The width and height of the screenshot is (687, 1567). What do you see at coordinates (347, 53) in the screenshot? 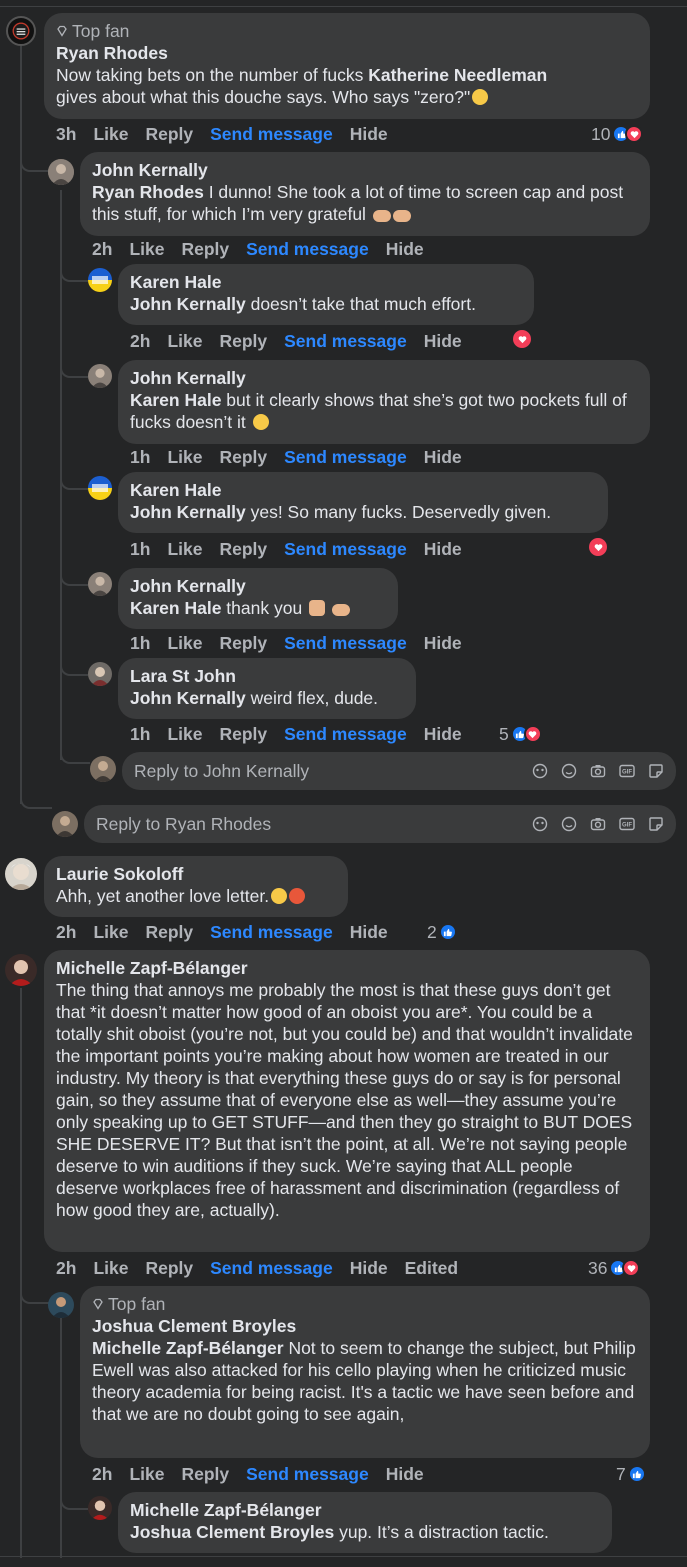
I see `comment-author: Ryan Rhodes` at bounding box center [347, 53].